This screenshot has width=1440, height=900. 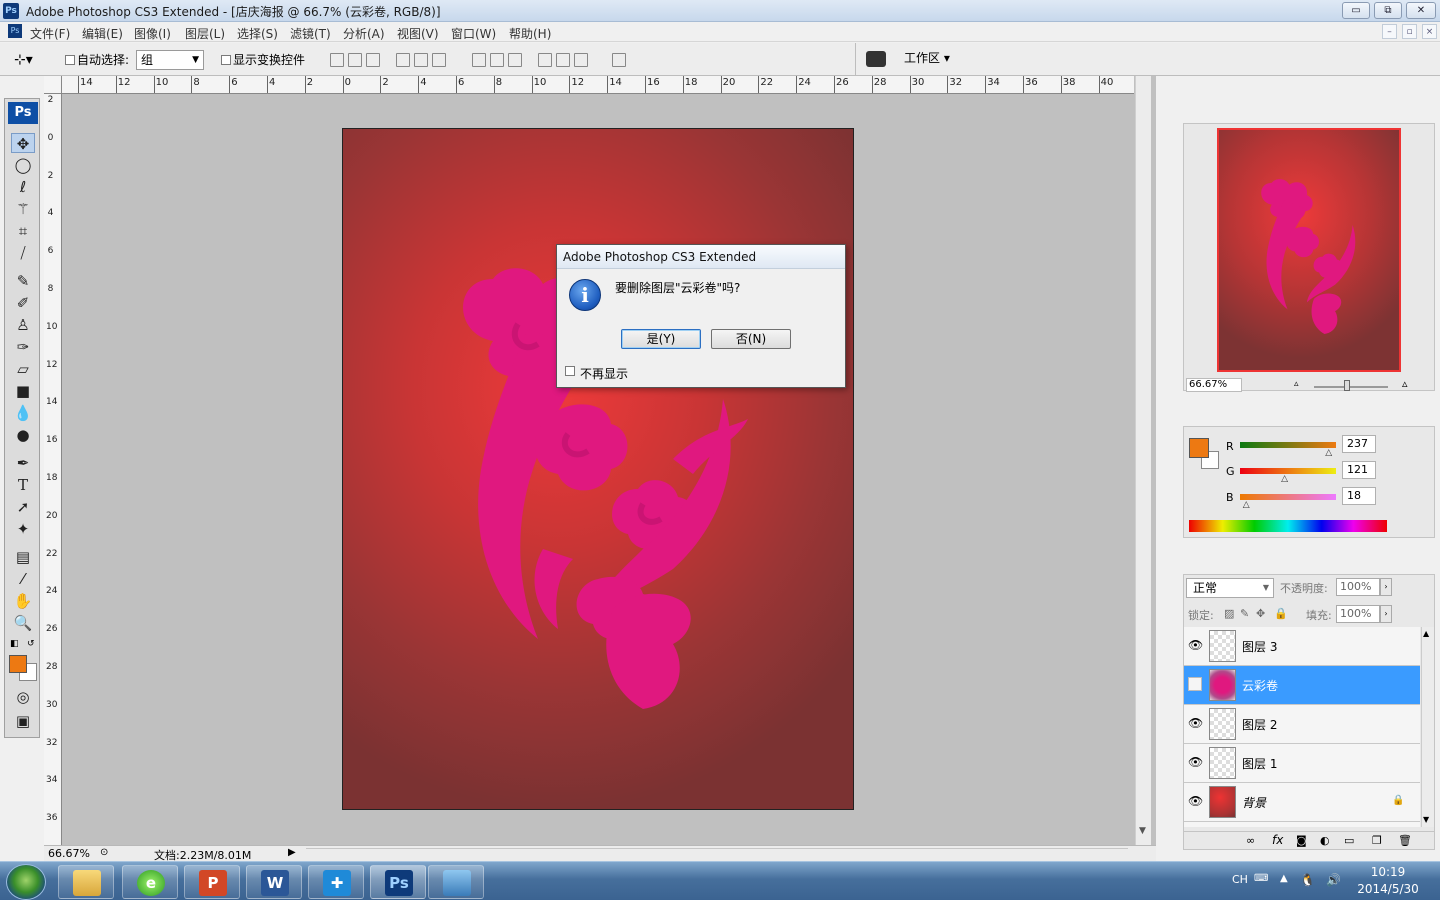 What do you see at coordinates (1246, 505) in the screenshot?
I see `blue-slider-thumb: △` at bounding box center [1246, 505].